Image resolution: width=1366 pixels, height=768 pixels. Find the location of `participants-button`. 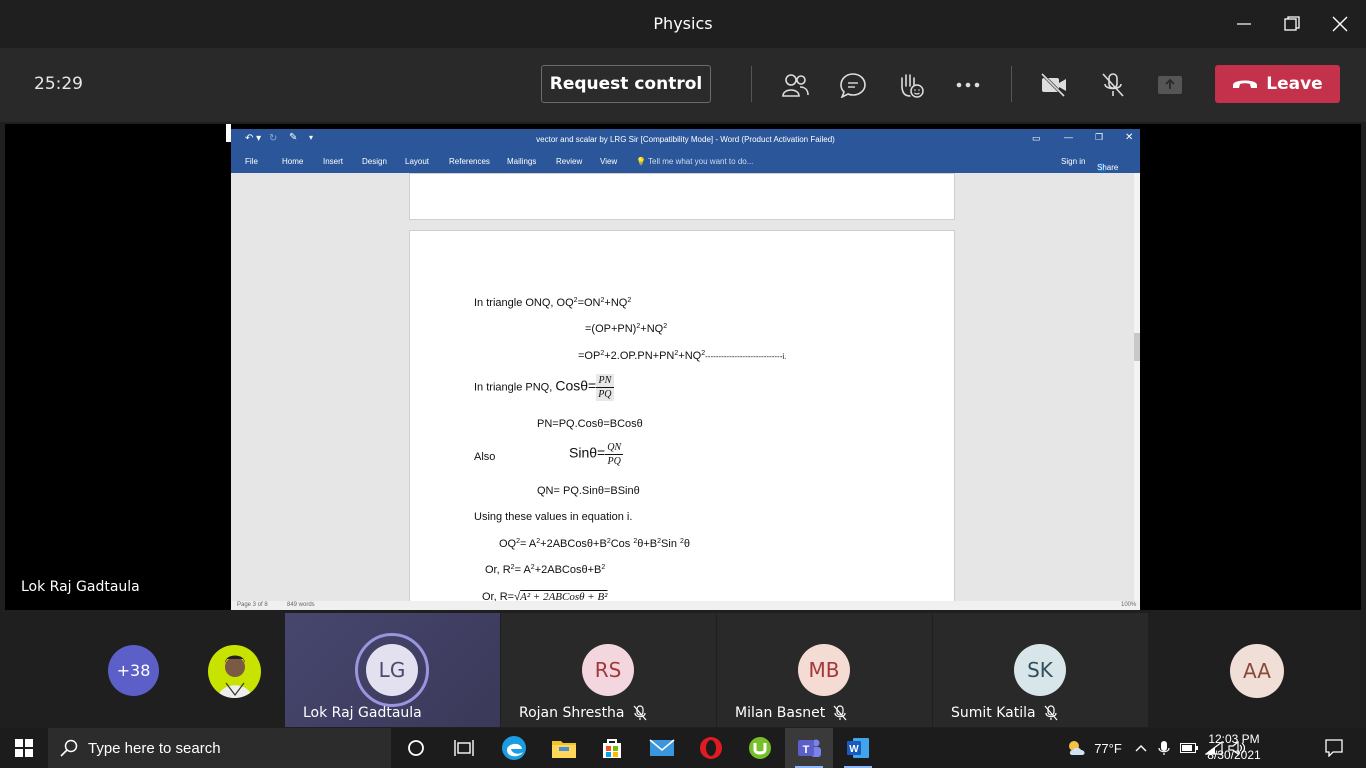

participants-button is located at coordinates (795, 85).